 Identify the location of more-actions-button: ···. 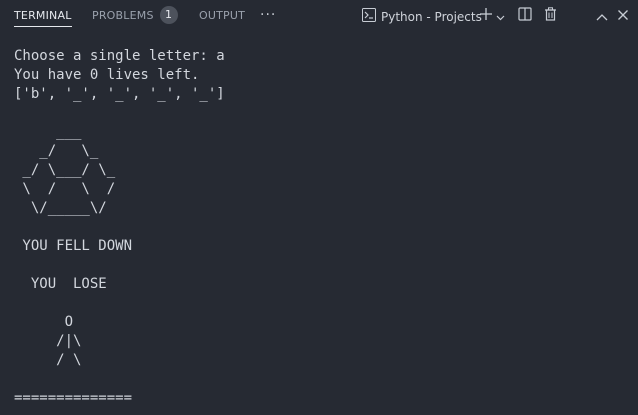
(268, 15).